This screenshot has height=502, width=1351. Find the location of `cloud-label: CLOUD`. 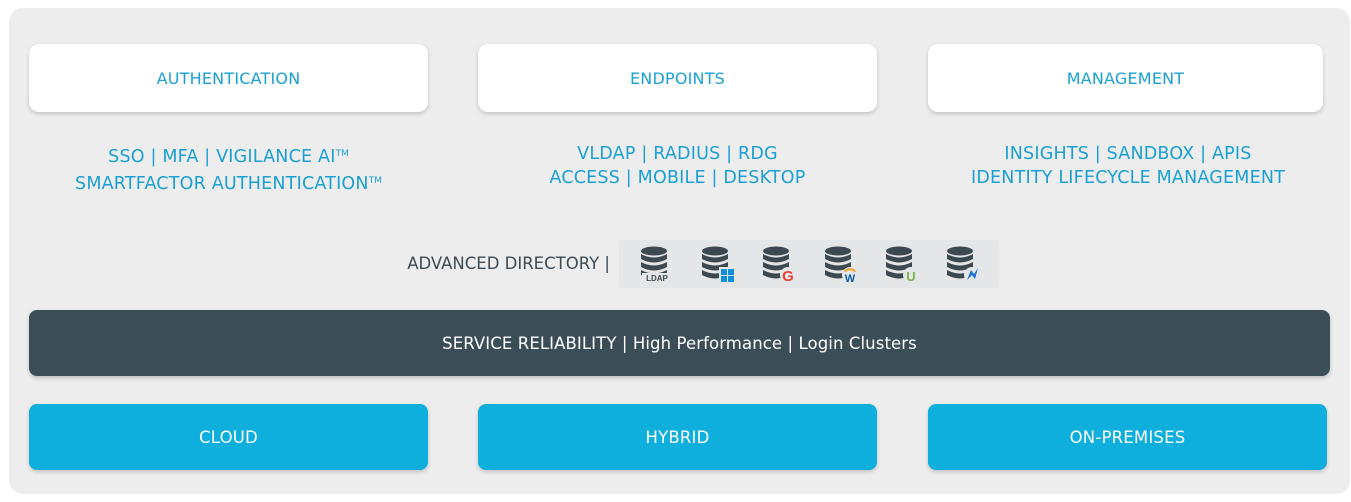

cloud-label: CLOUD is located at coordinates (228, 437).